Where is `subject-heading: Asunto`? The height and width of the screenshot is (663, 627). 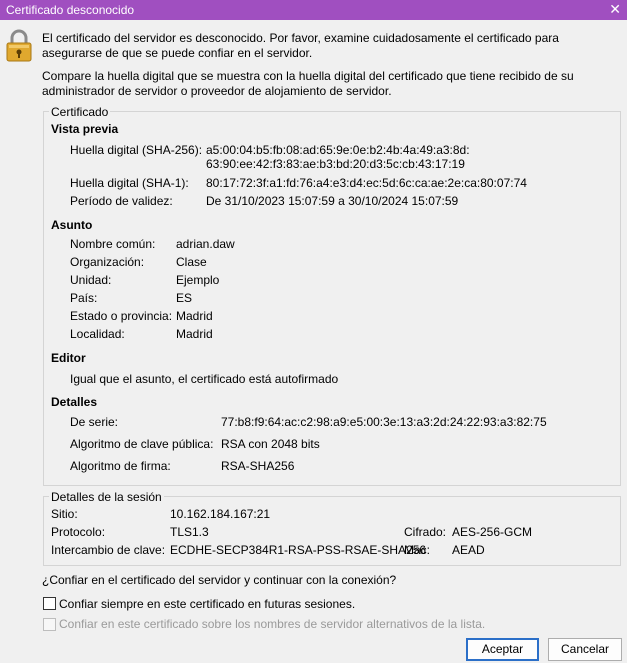 subject-heading: Asunto is located at coordinates (72, 225).